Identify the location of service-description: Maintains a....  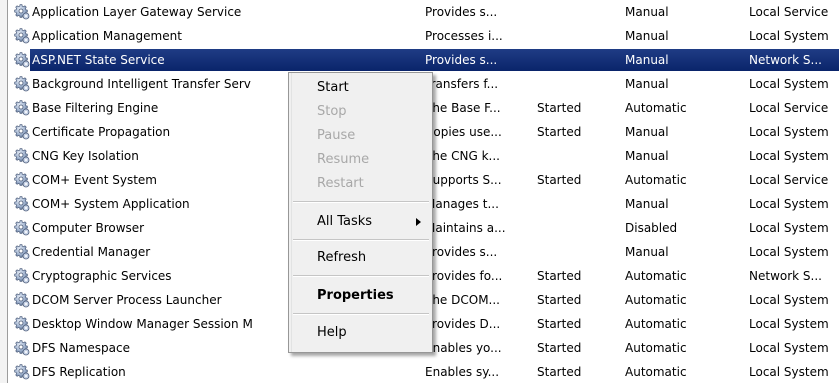
(465, 228).